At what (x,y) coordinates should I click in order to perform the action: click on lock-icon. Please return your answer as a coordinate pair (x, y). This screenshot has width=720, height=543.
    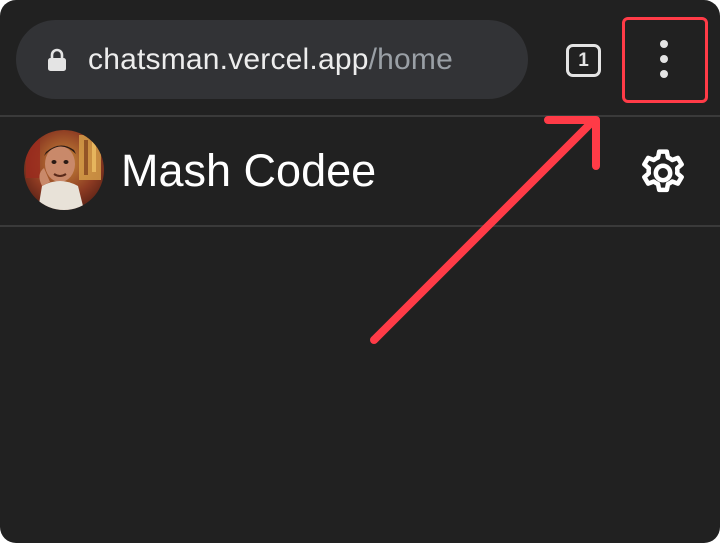
    Looking at the image, I should click on (57, 60).